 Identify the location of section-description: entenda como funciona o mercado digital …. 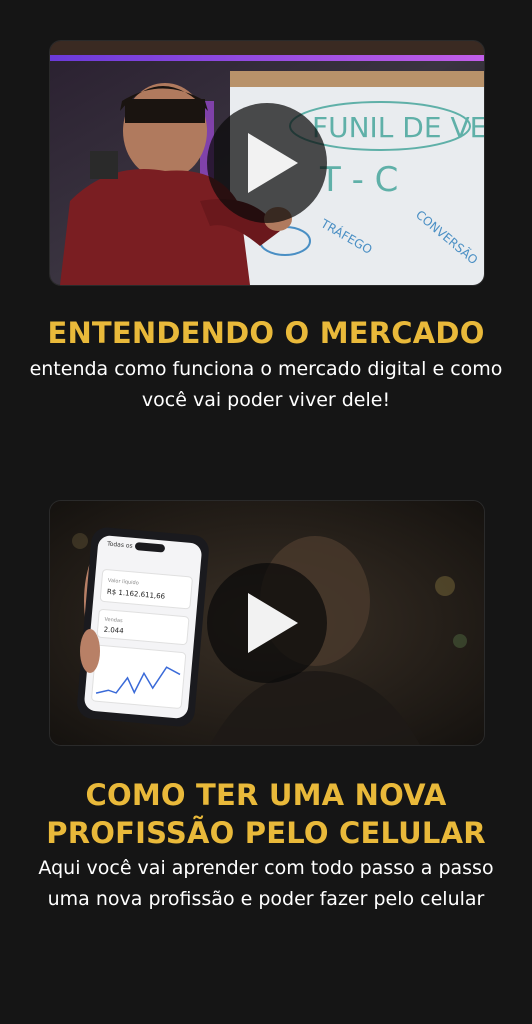
(266, 384).